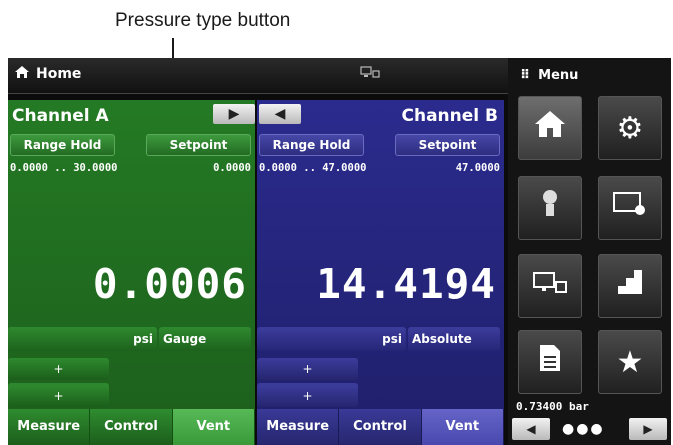 The image size is (673, 445). I want to click on steps-icon, so click(630, 286).